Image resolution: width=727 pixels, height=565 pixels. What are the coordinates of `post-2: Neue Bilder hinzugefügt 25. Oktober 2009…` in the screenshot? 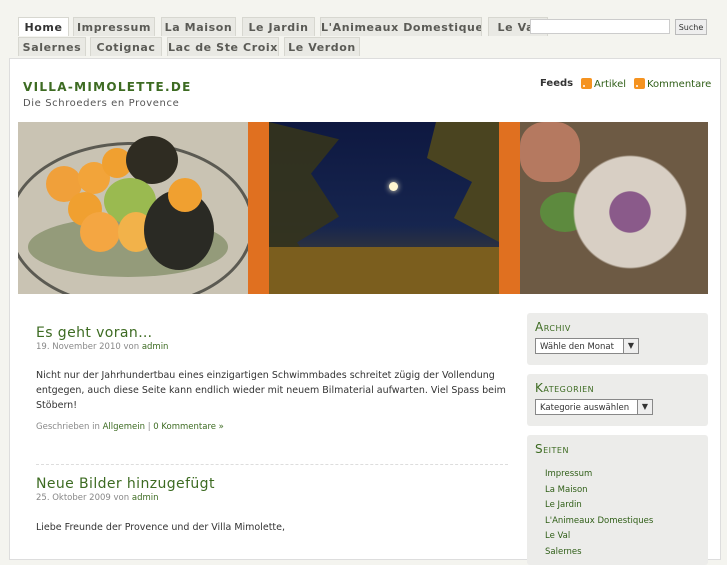 It's located at (271, 505).